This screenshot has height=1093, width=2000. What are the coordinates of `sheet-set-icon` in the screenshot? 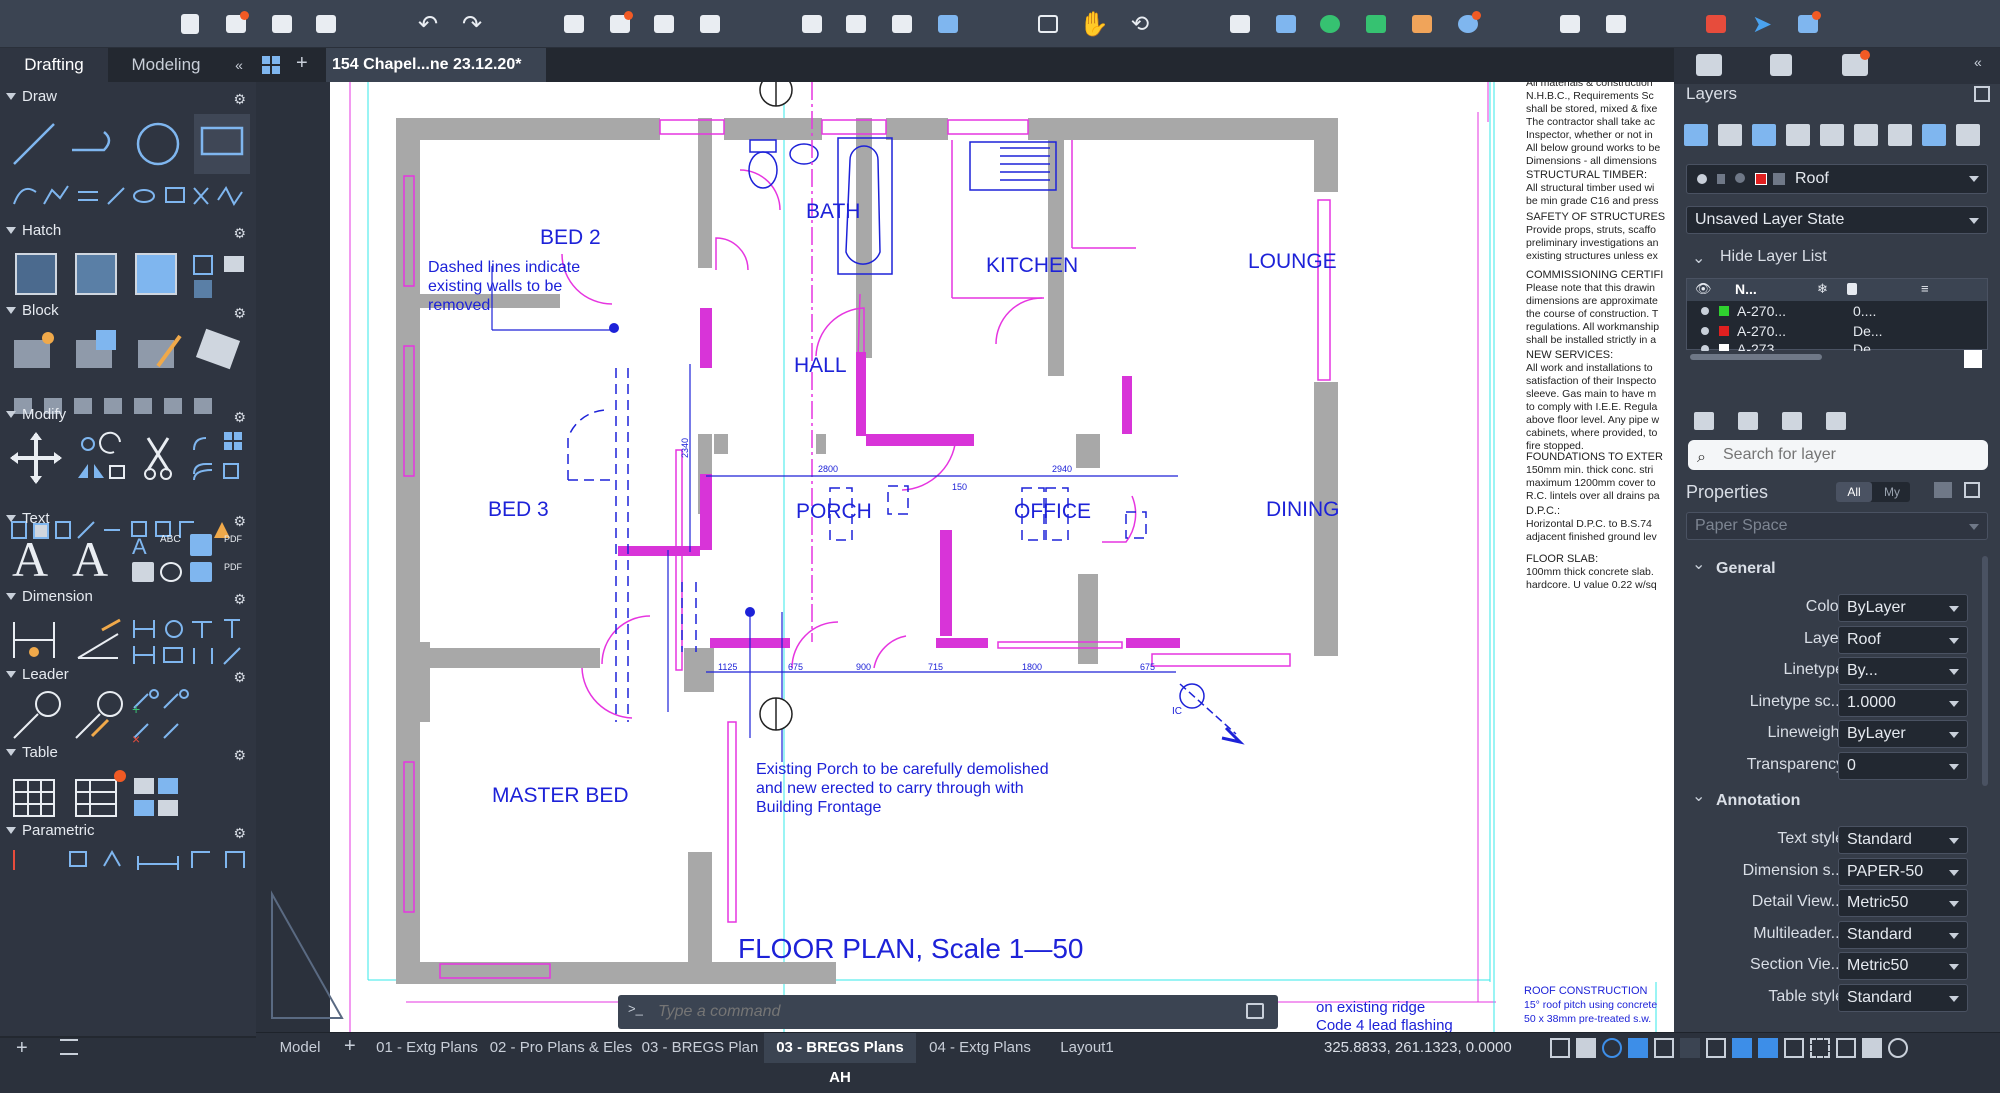 It's located at (1716, 24).